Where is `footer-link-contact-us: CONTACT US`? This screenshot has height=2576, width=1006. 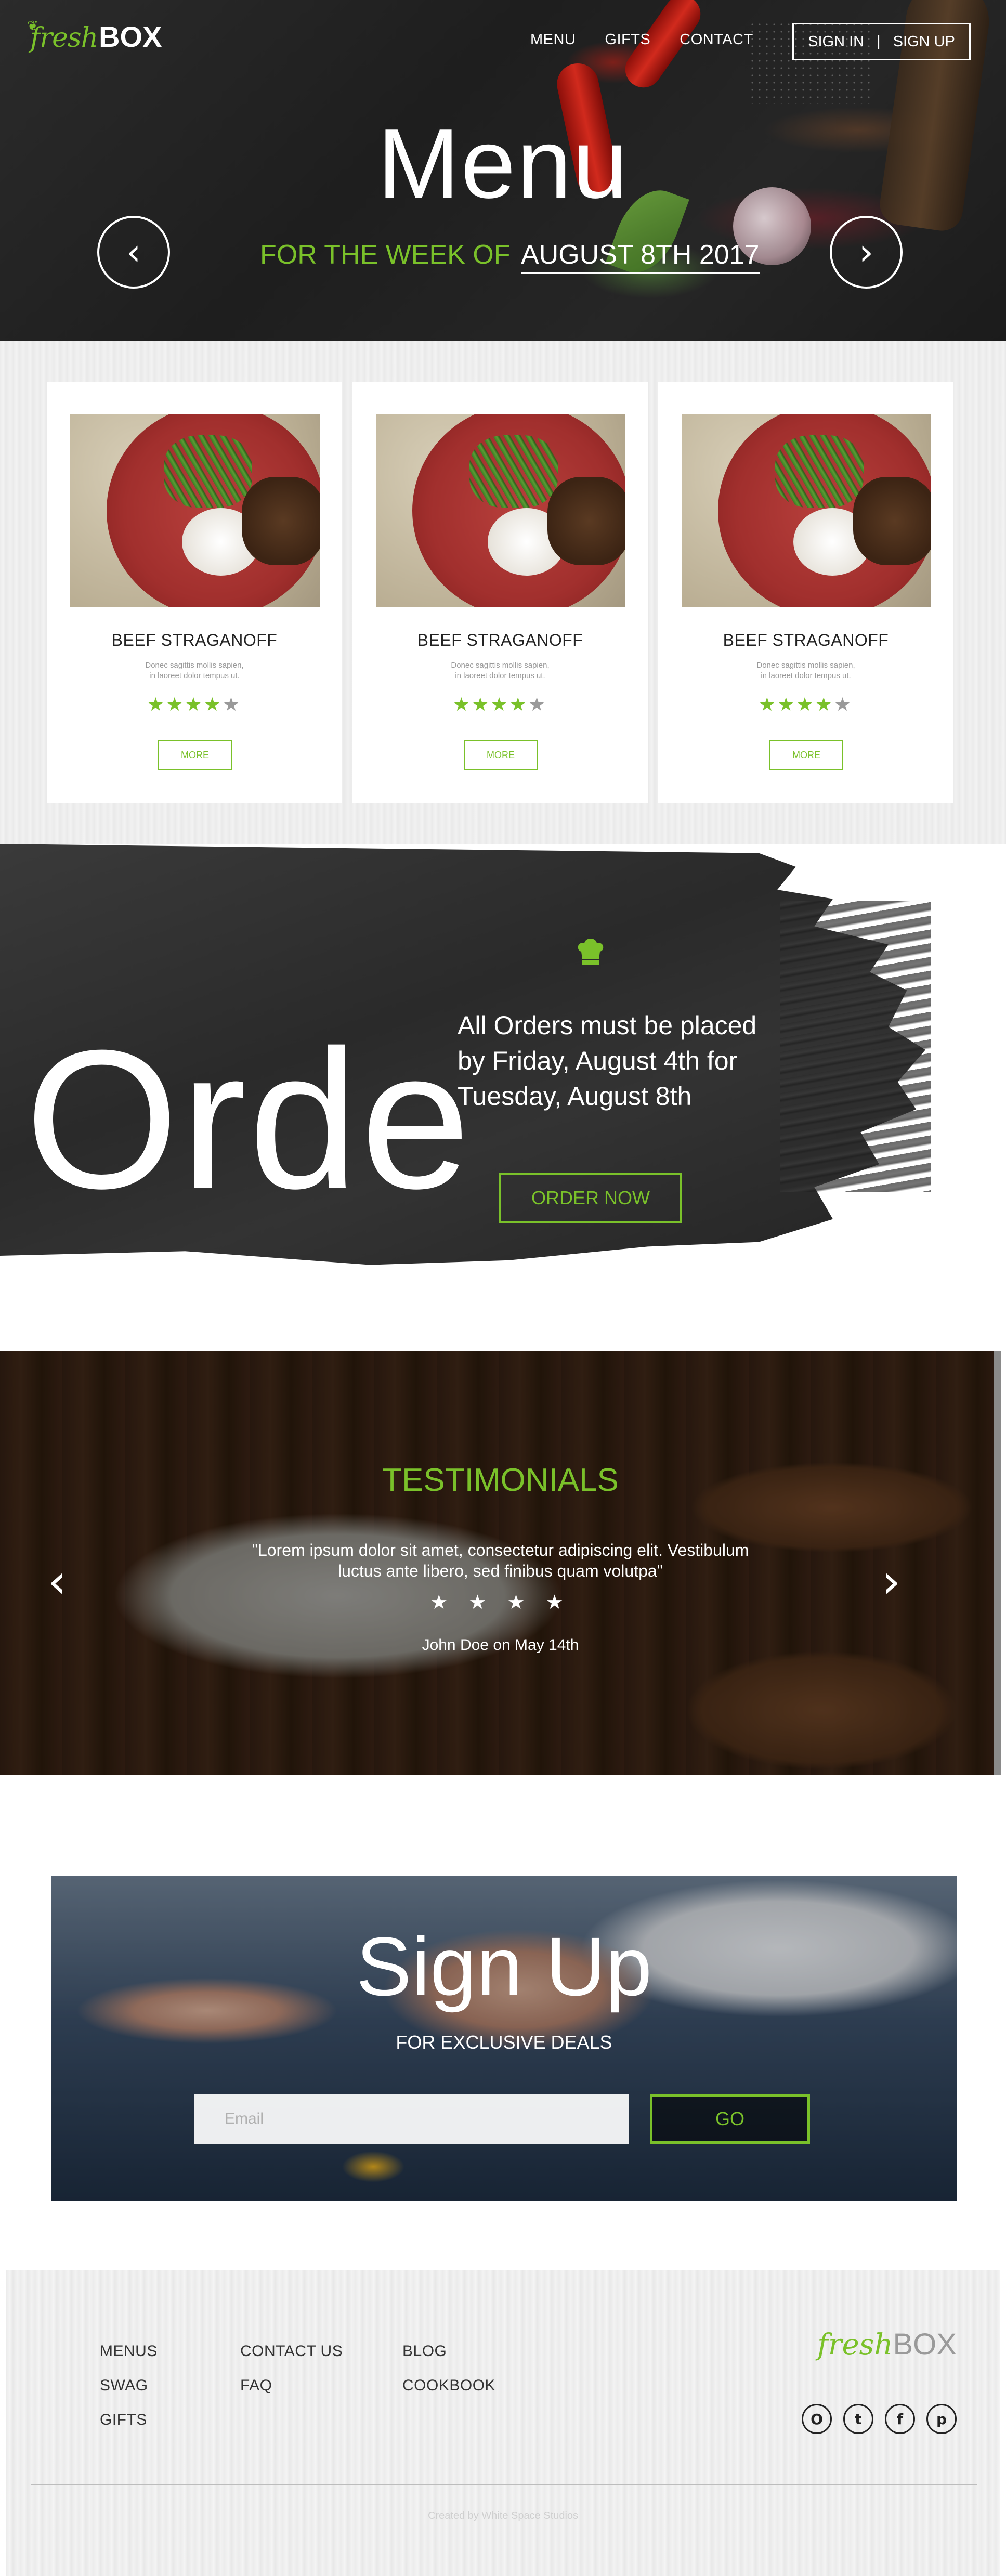
footer-link-contact-us: CONTACT US is located at coordinates (291, 2351).